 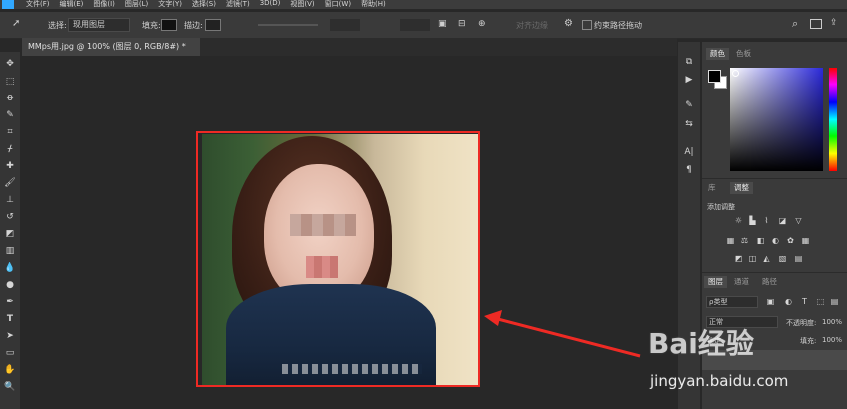 I want to click on path-selection-tool-icon: ➤, so click(x=10, y=336).